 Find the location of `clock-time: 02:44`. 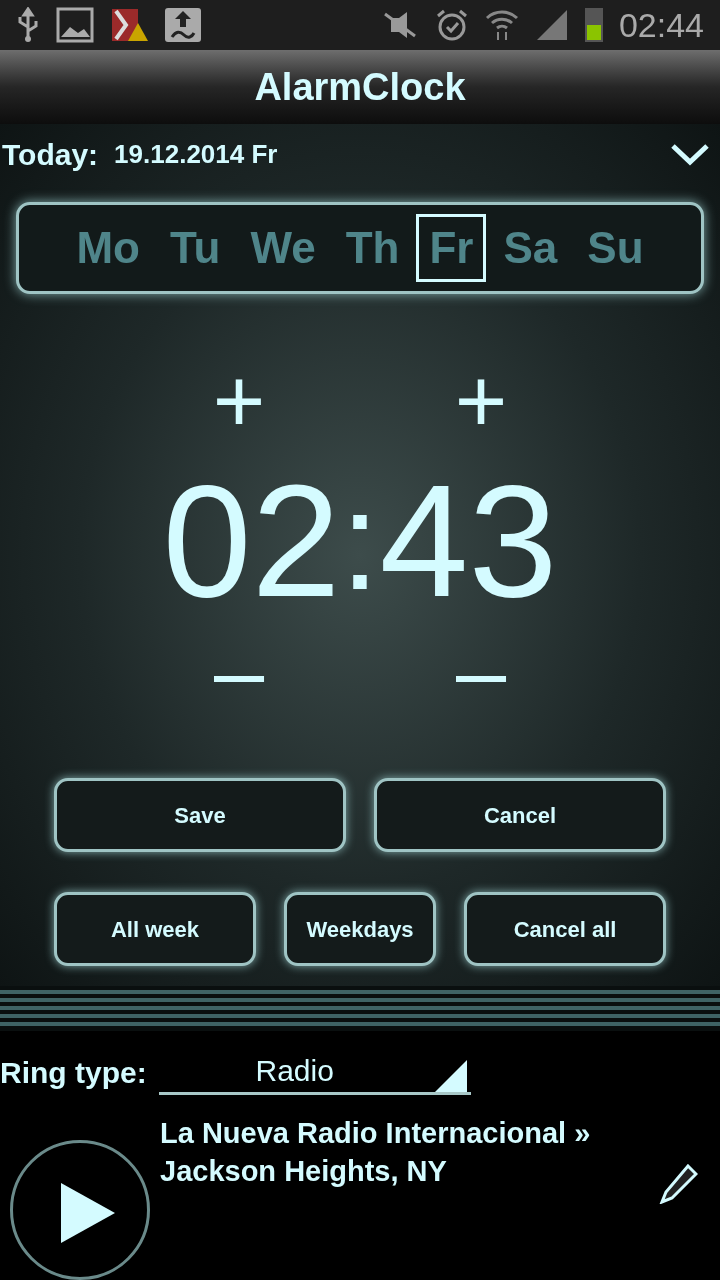

clock-time: 02:44 is located at coordinates (661, 25).